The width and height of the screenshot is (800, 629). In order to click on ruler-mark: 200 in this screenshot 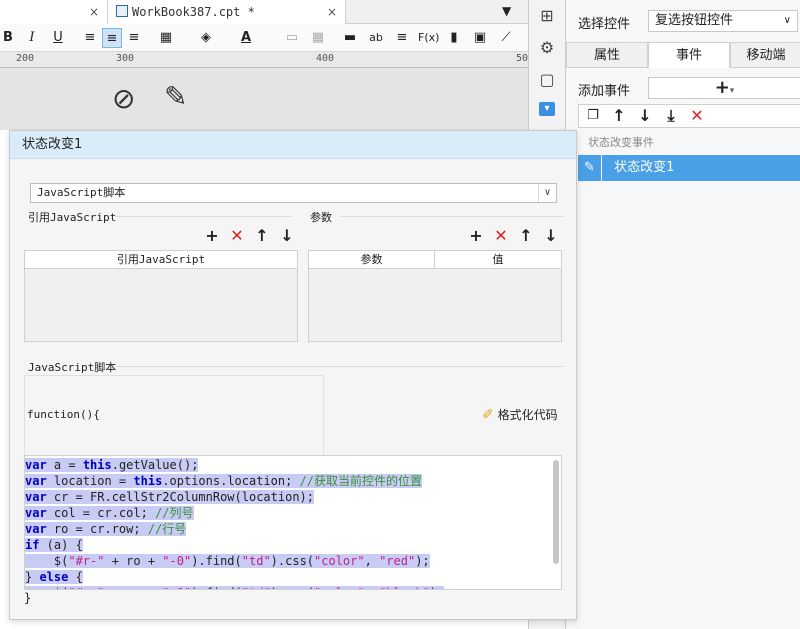, I will do `click(25, 58)`.